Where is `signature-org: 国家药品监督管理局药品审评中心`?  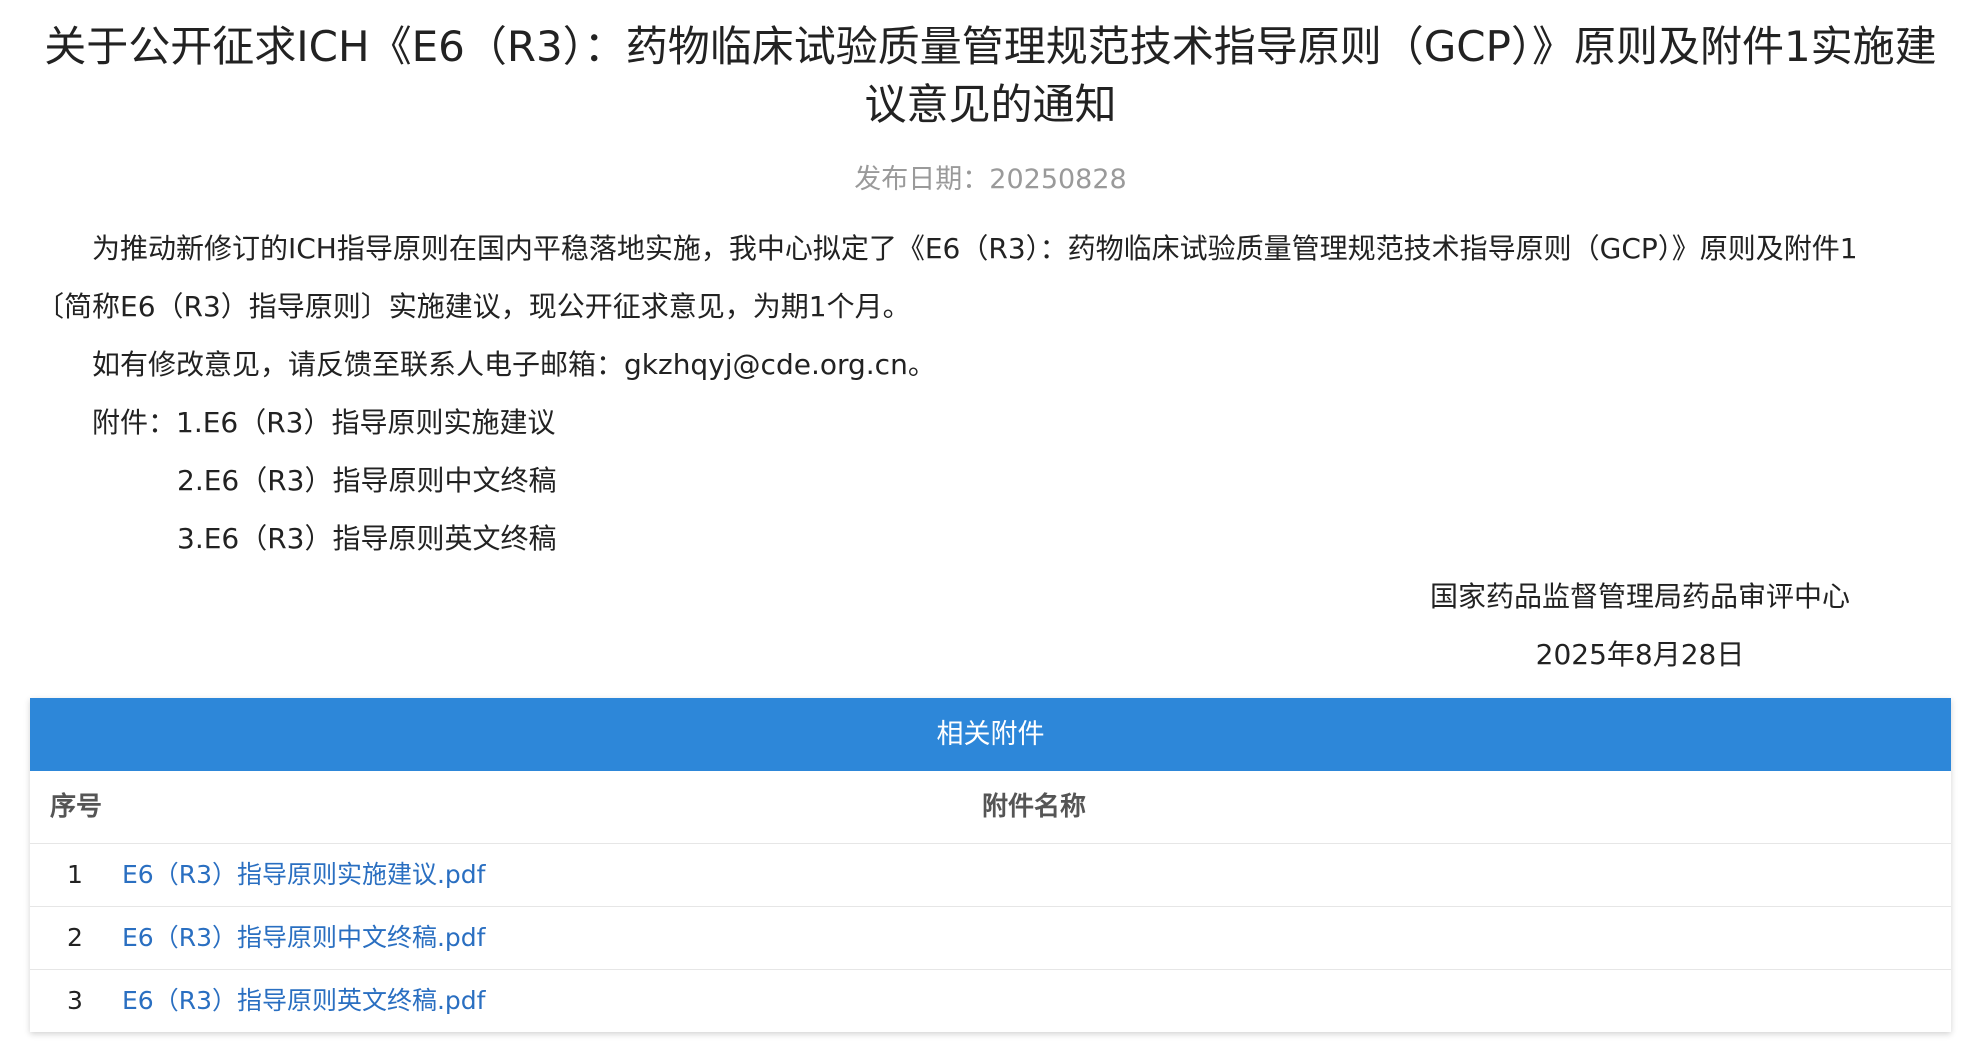 signature-org: 国家药品监督管理局药品审评中心 is located at coordinates (1639, 596).